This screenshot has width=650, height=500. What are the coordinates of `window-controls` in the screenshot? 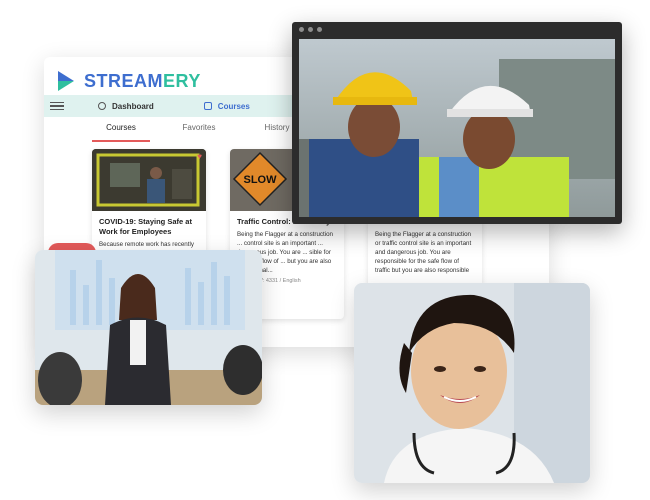 It's located at (310, 29).